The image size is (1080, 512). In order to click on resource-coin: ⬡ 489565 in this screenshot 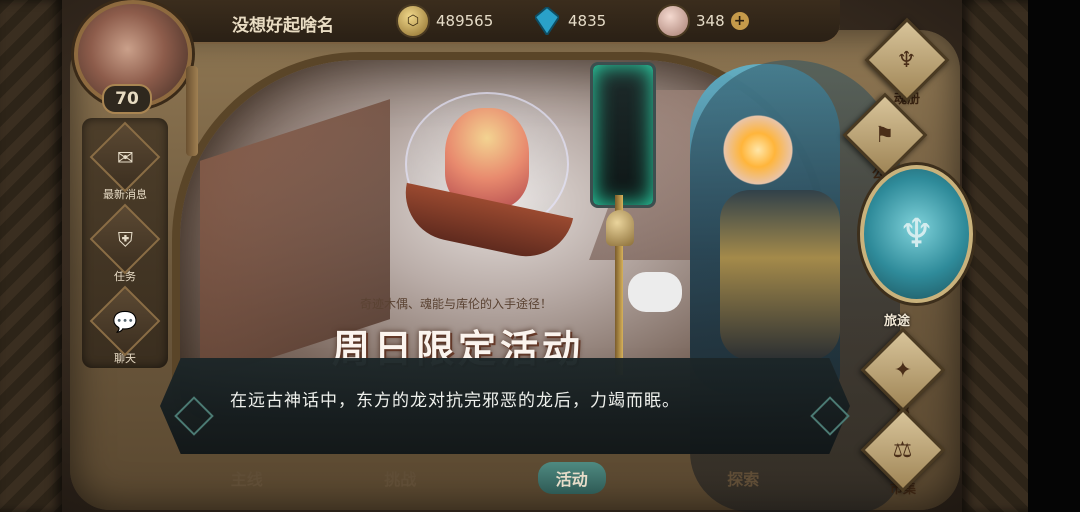, I will do `click(445, 21)`.